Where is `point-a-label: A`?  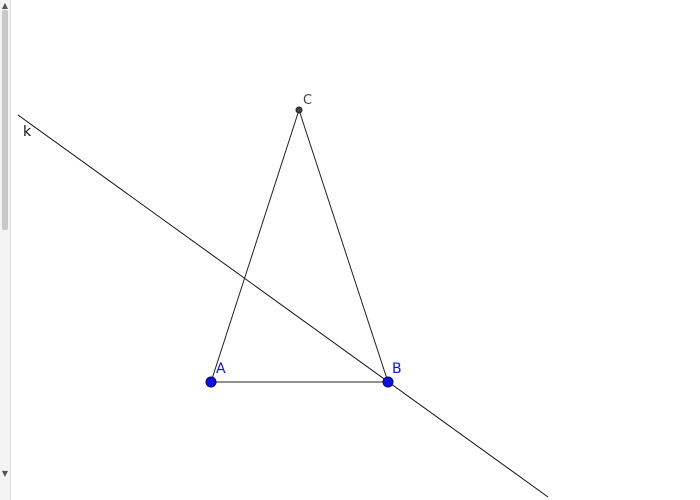
point-a-label: A is located at coordinates (221, 369).